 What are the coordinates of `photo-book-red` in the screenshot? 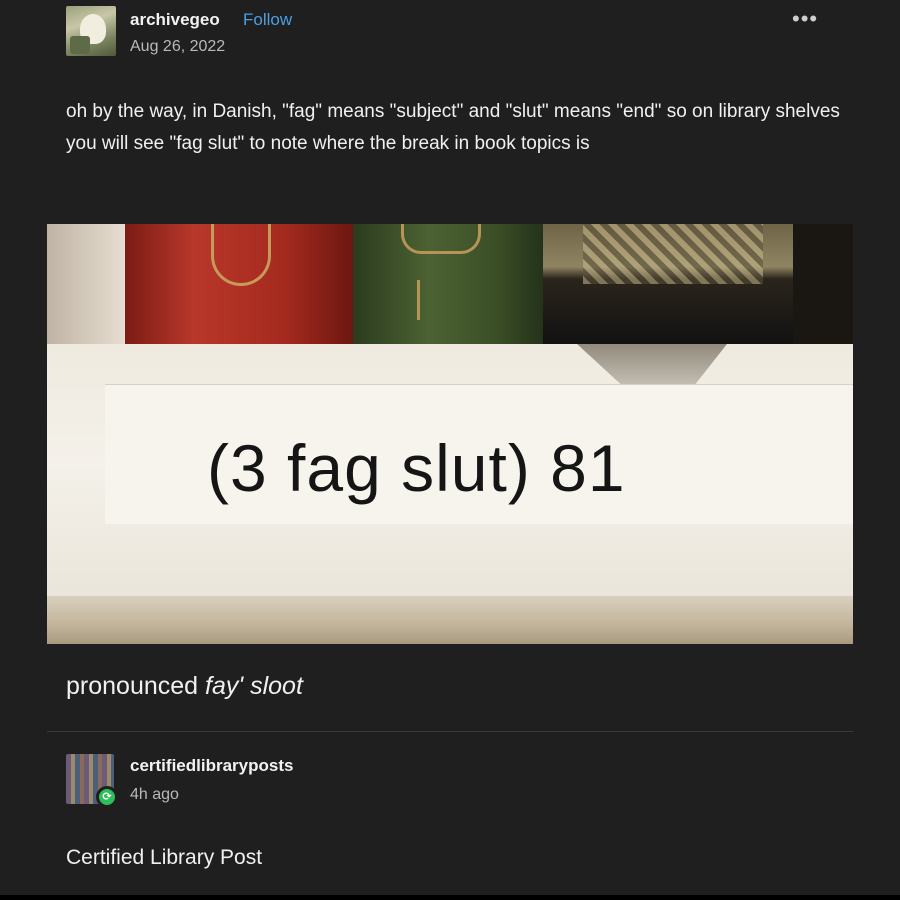 It's located at (239, 285).